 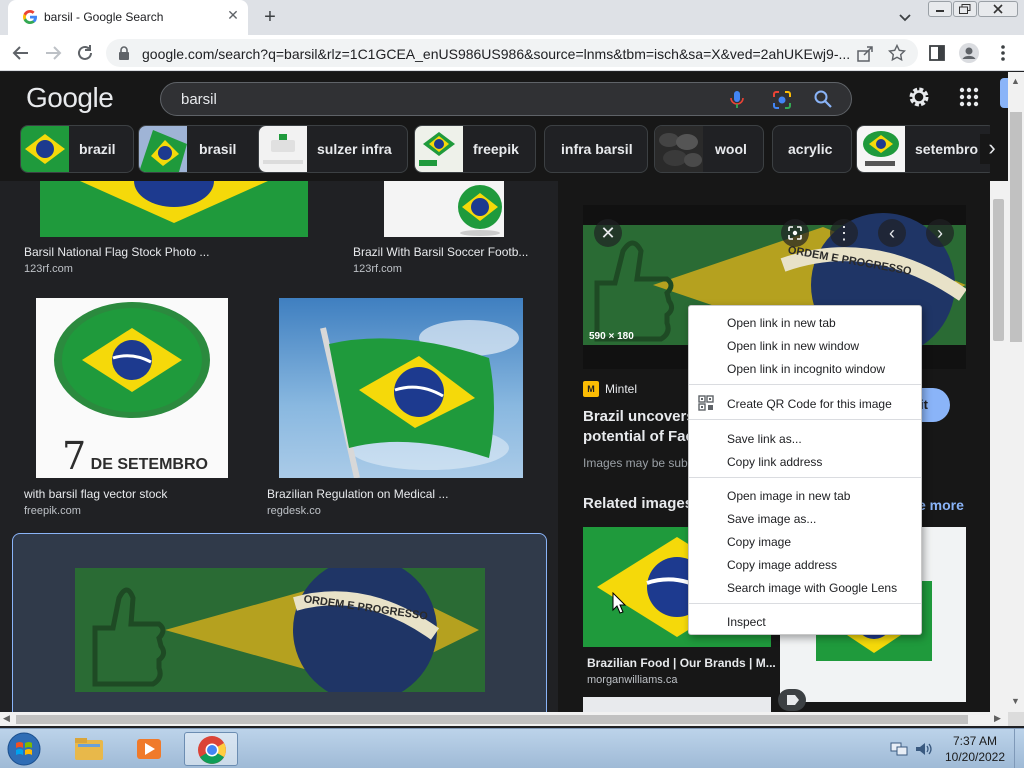 What do you see at coordinates (475, 149) in the screenshot?
I see `chip-freepik: freepik` at bounding box center [475, 149].